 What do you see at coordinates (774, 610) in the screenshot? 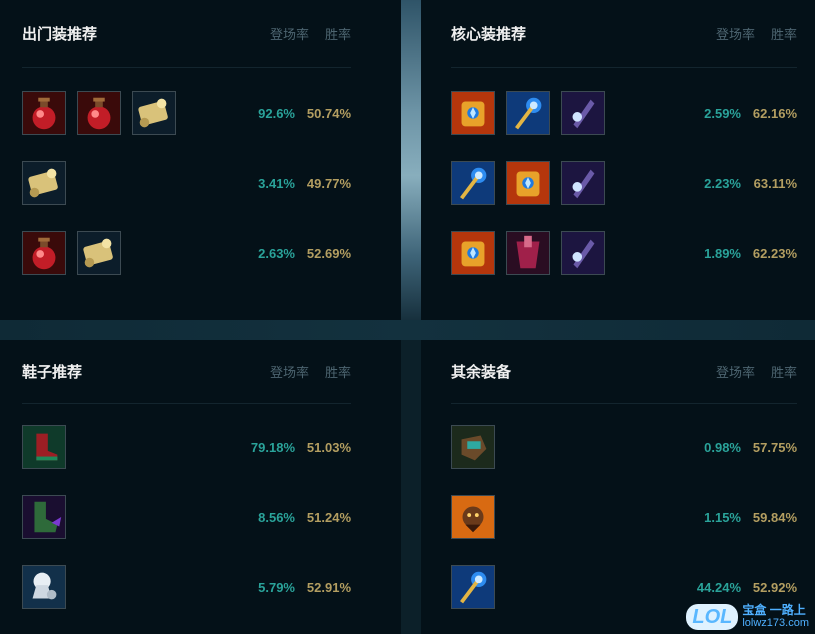
I see `watermark-title: 宝盒 一路上` at bounding box center [774, 610].